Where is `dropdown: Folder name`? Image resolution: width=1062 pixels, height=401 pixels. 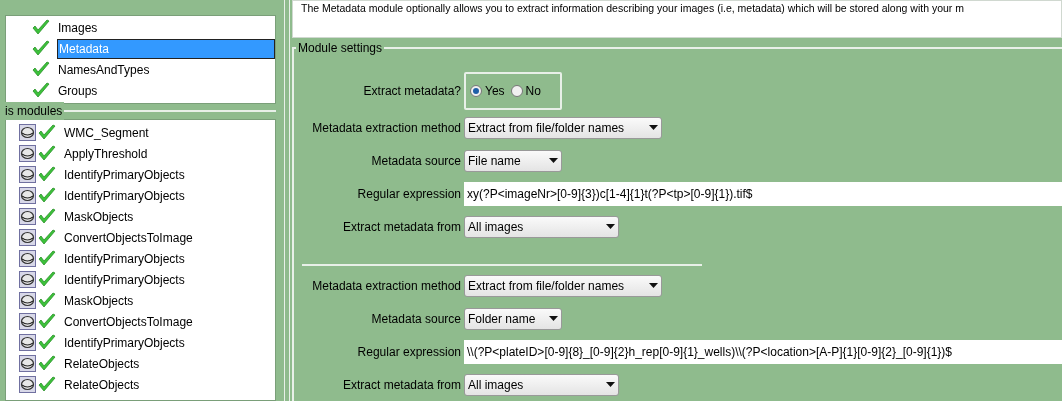
dropdown: Folder name is located at coordinates (513, 318).